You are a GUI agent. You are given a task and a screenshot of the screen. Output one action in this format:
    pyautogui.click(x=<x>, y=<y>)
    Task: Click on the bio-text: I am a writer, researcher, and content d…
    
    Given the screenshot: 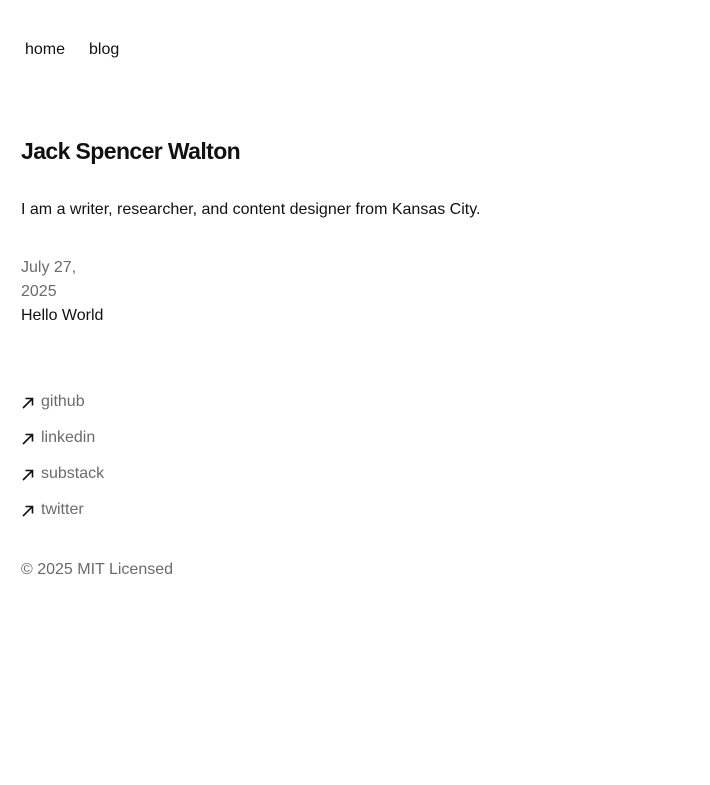 What is the action you would take?
    pyautogui.click(x=251, y=209)
    